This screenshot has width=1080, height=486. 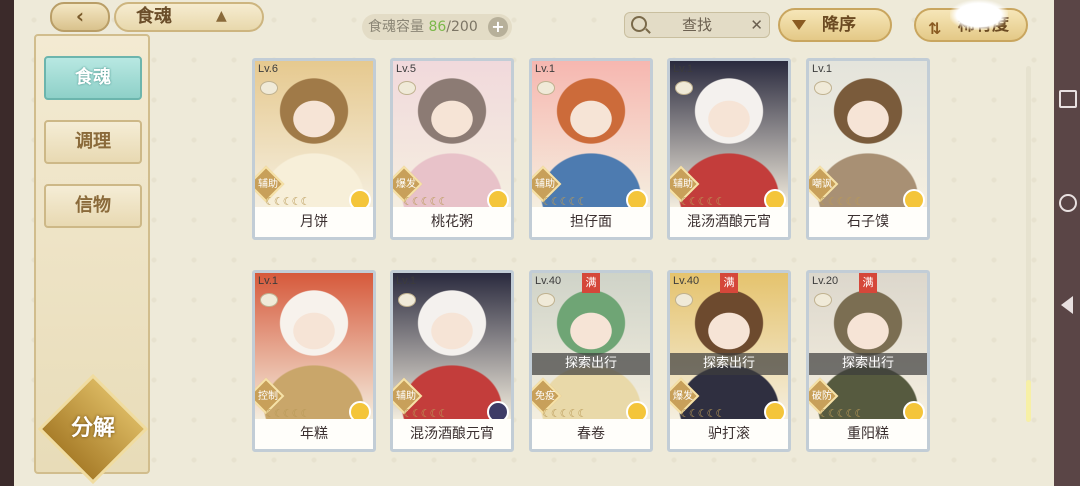 I want to click on capacity-current: 86, so click(x=437, y=27).